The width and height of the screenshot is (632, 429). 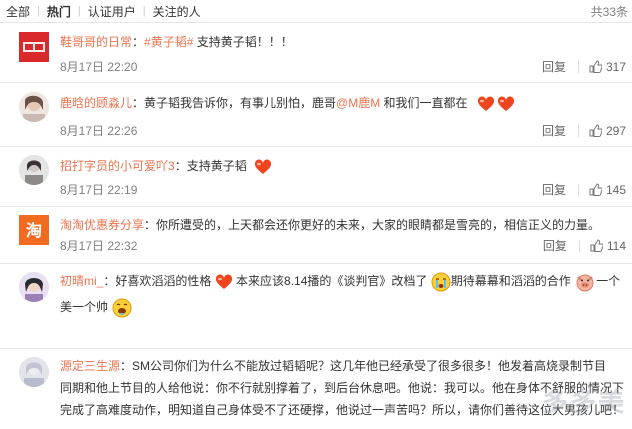 I want to click on username-link: 初晴mi_, so click(x=81, y=281).